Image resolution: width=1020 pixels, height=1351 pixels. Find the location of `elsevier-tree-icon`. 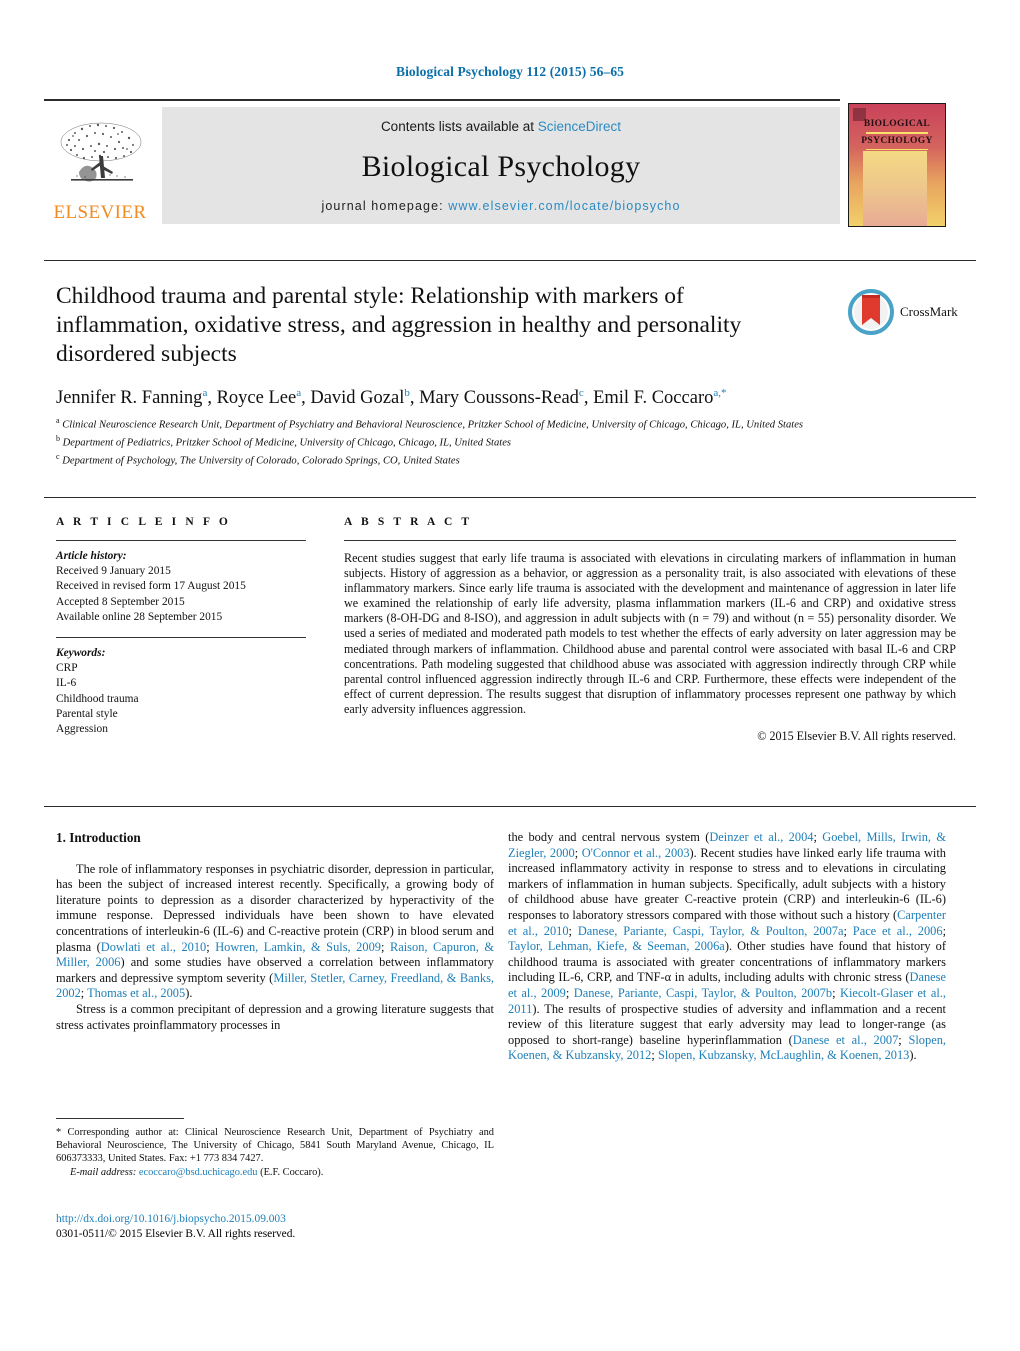

elsevier-tree-icon is located at coordinates (101, 152).